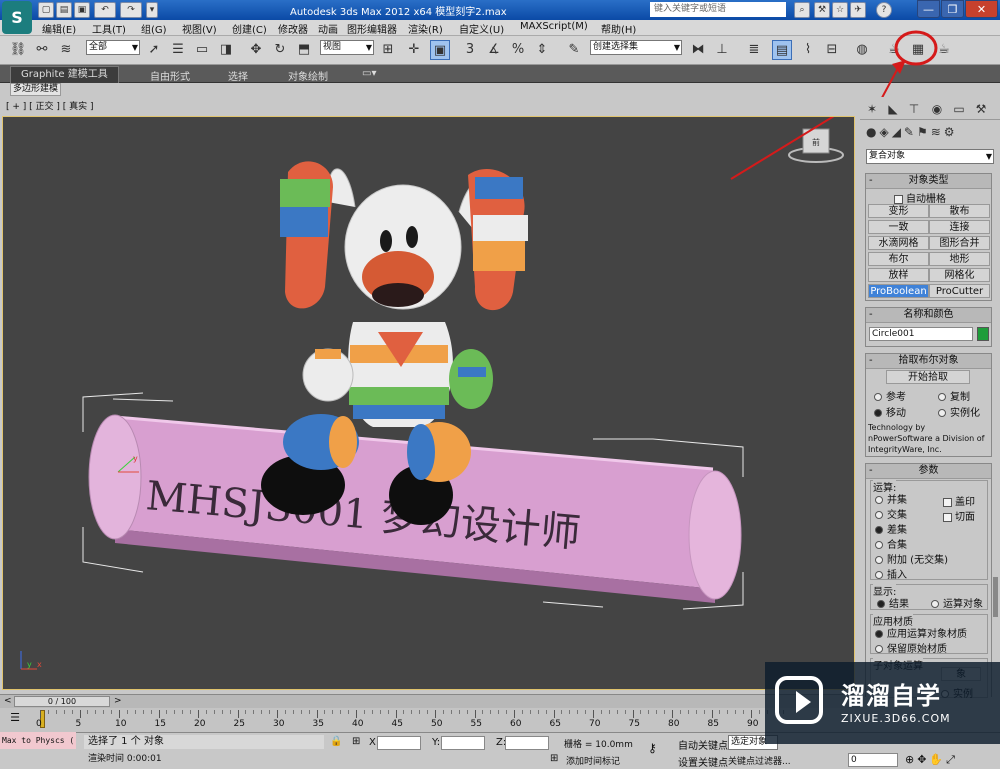 This screenshot has width=1000, height=769. What do you see at coordinates (959, 259) in the screenshot?
I see `terrain-button: 地形` at bounding box center [959, 259].